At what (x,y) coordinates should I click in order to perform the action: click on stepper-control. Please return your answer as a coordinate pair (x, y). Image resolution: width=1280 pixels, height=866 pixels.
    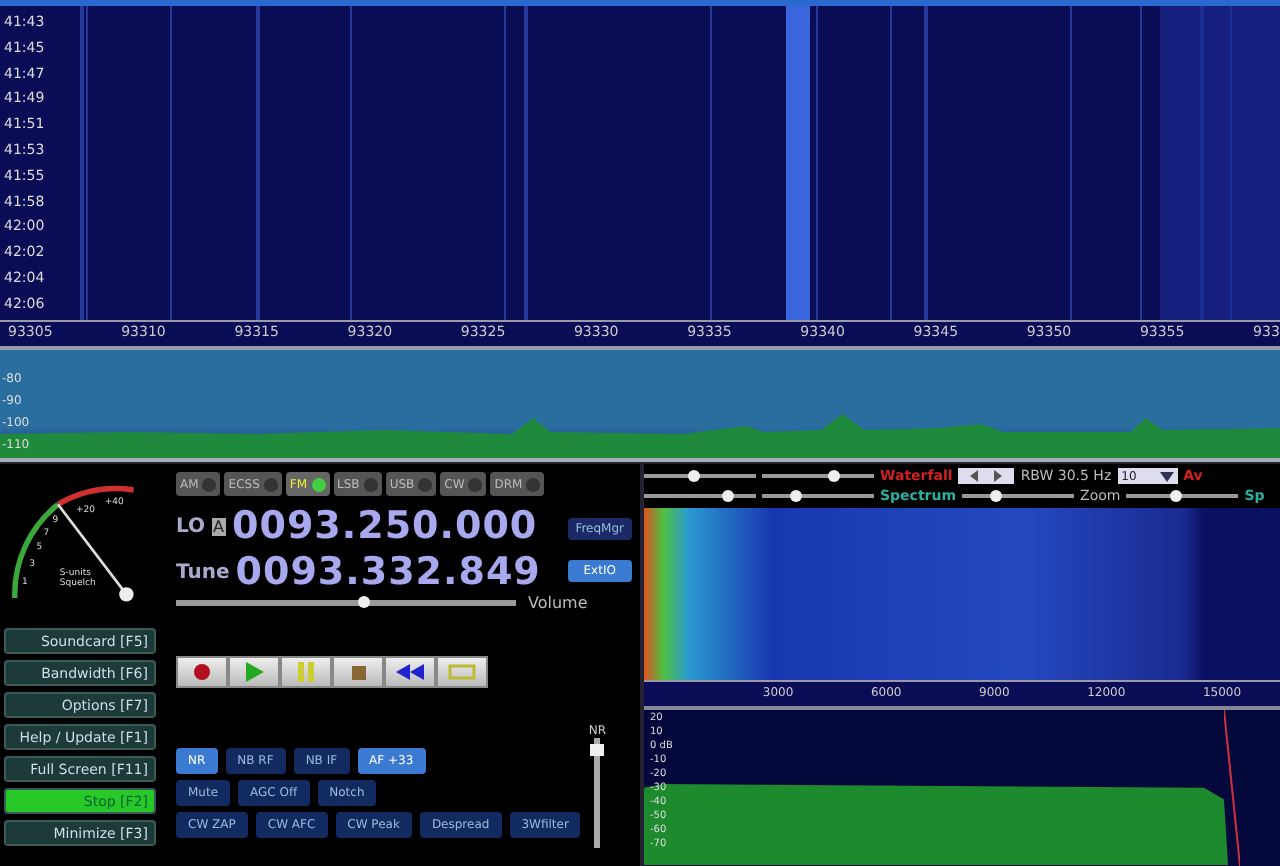
    Looking at the image, I should click on (986, 476).